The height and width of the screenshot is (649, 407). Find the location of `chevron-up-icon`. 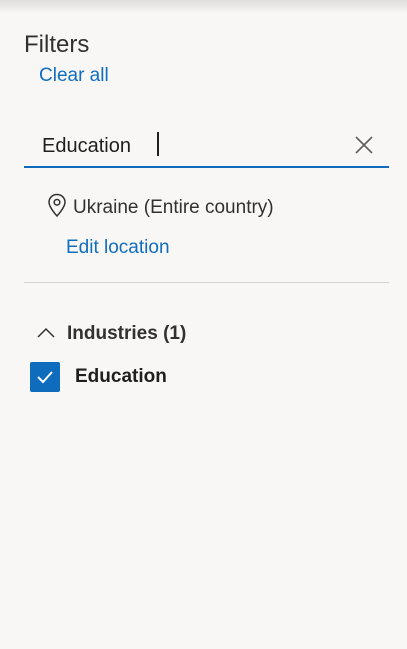

chevron-up-icon is located at coordinates (46, 334).